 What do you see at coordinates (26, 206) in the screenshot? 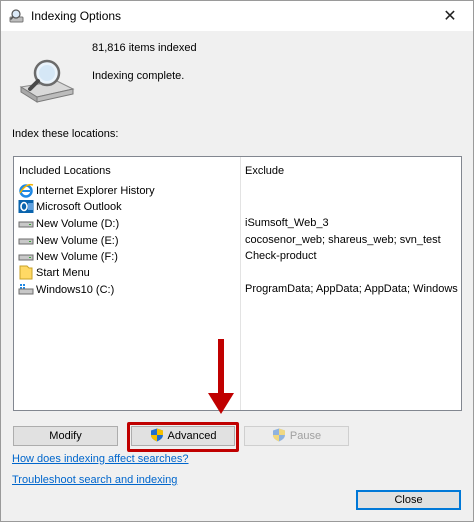
I see `outlook-icon` at bounding box center [26, 206].